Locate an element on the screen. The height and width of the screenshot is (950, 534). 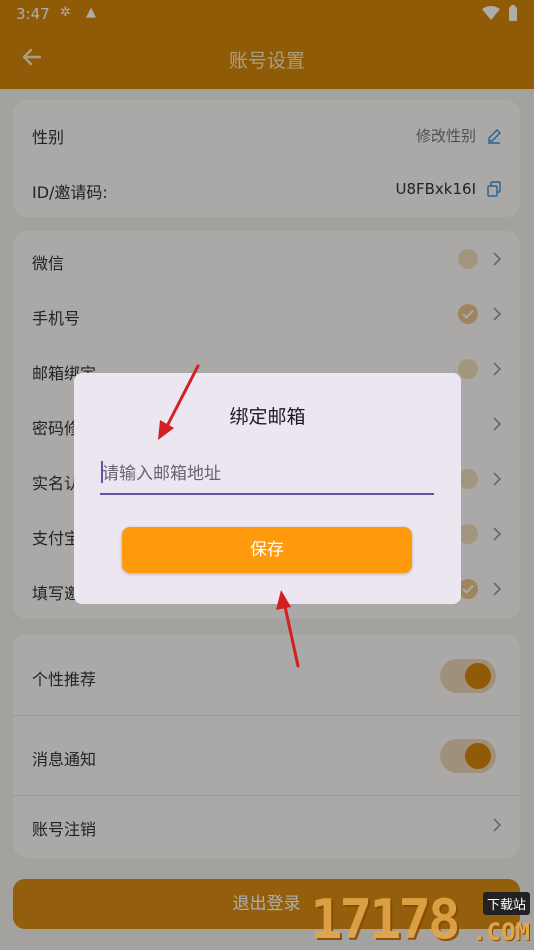
site-watermark: 17178 下载站 .COM is located at coordinates (422, 919).